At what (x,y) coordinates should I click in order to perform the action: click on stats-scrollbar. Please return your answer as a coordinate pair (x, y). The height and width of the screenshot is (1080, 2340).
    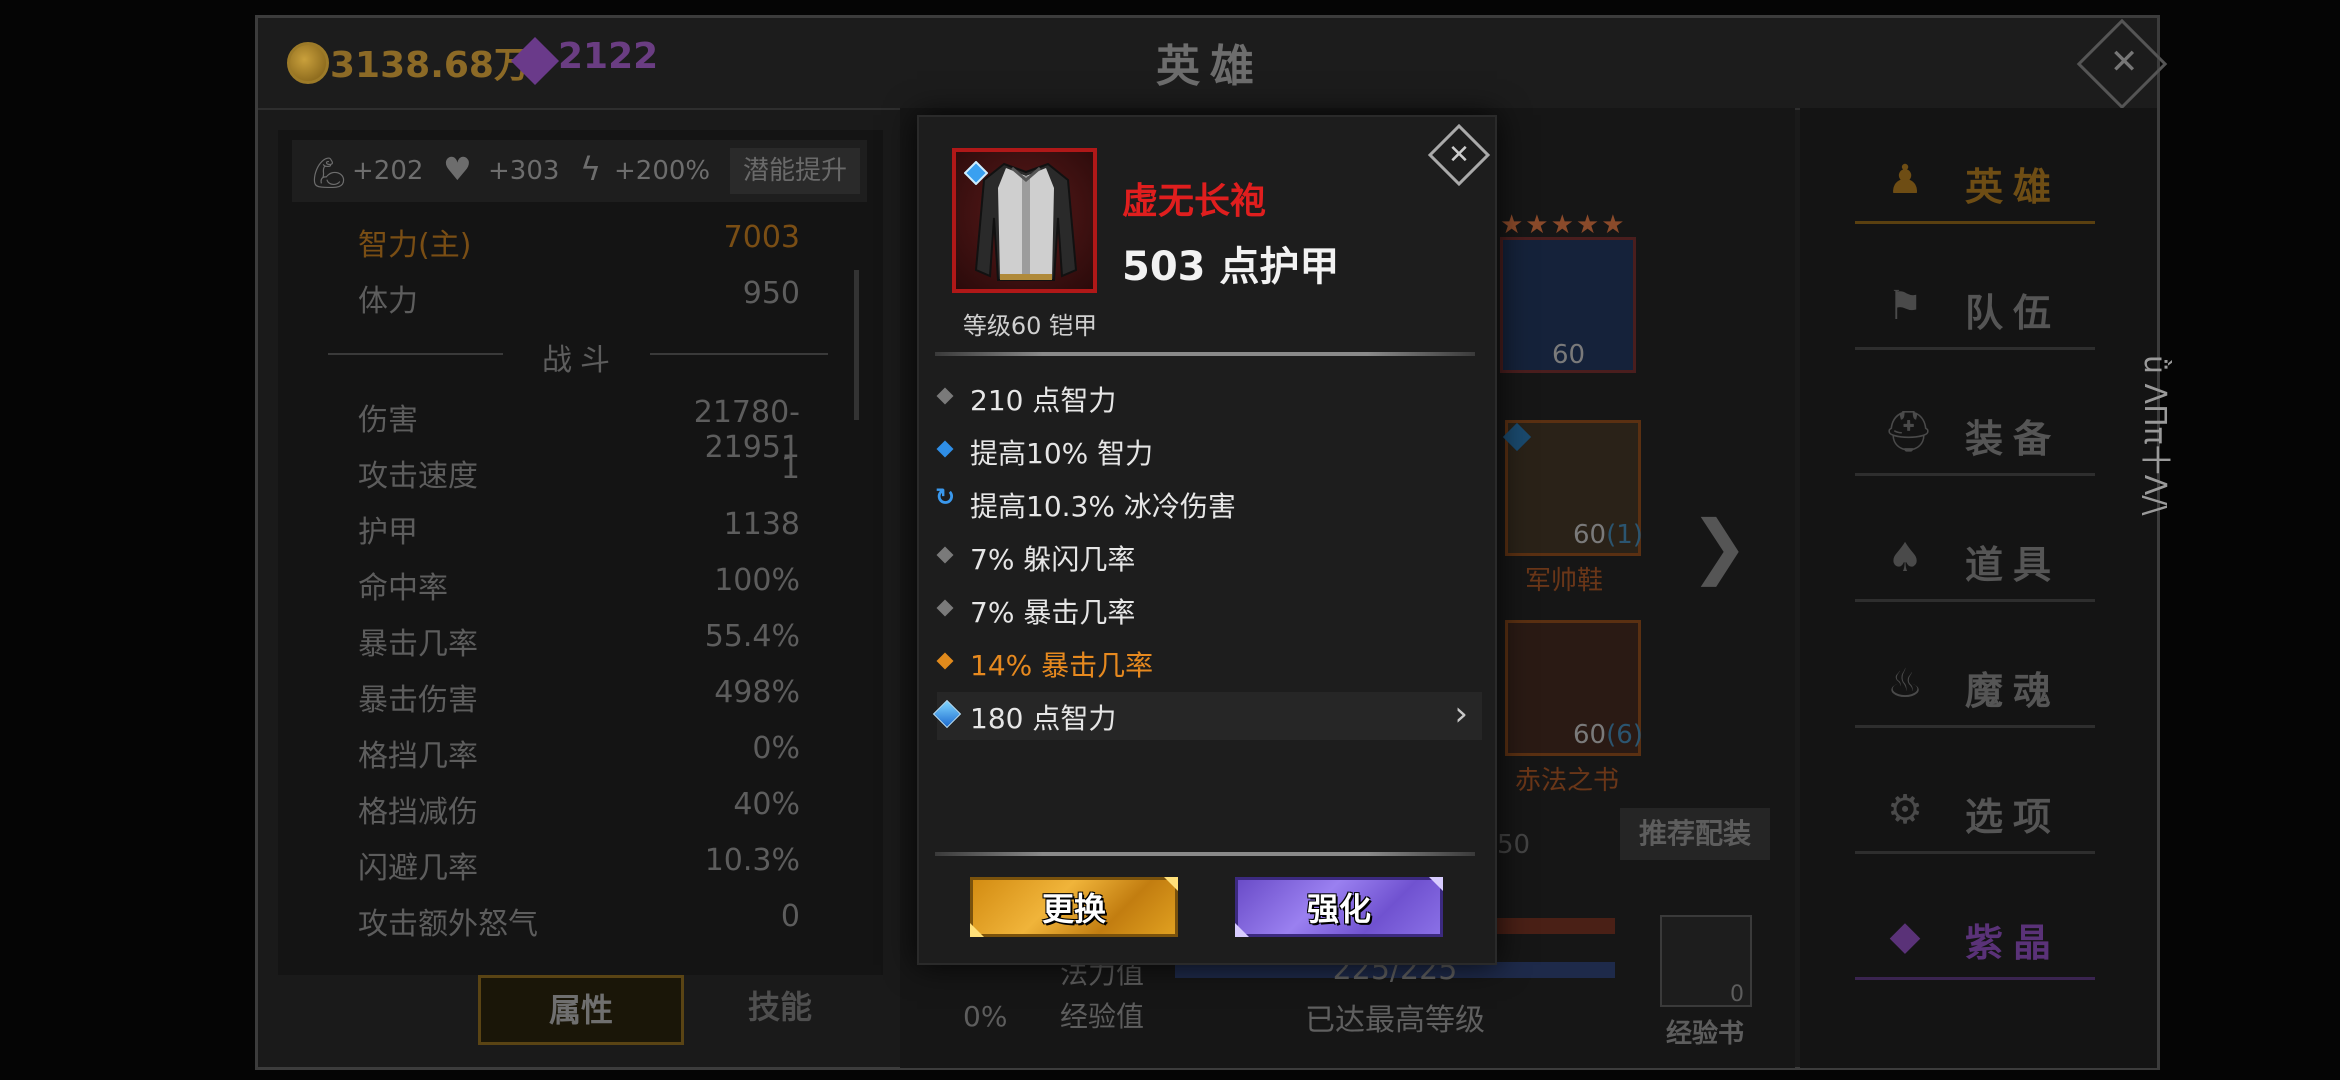
    Looking at the image, I should click on (856, 345).